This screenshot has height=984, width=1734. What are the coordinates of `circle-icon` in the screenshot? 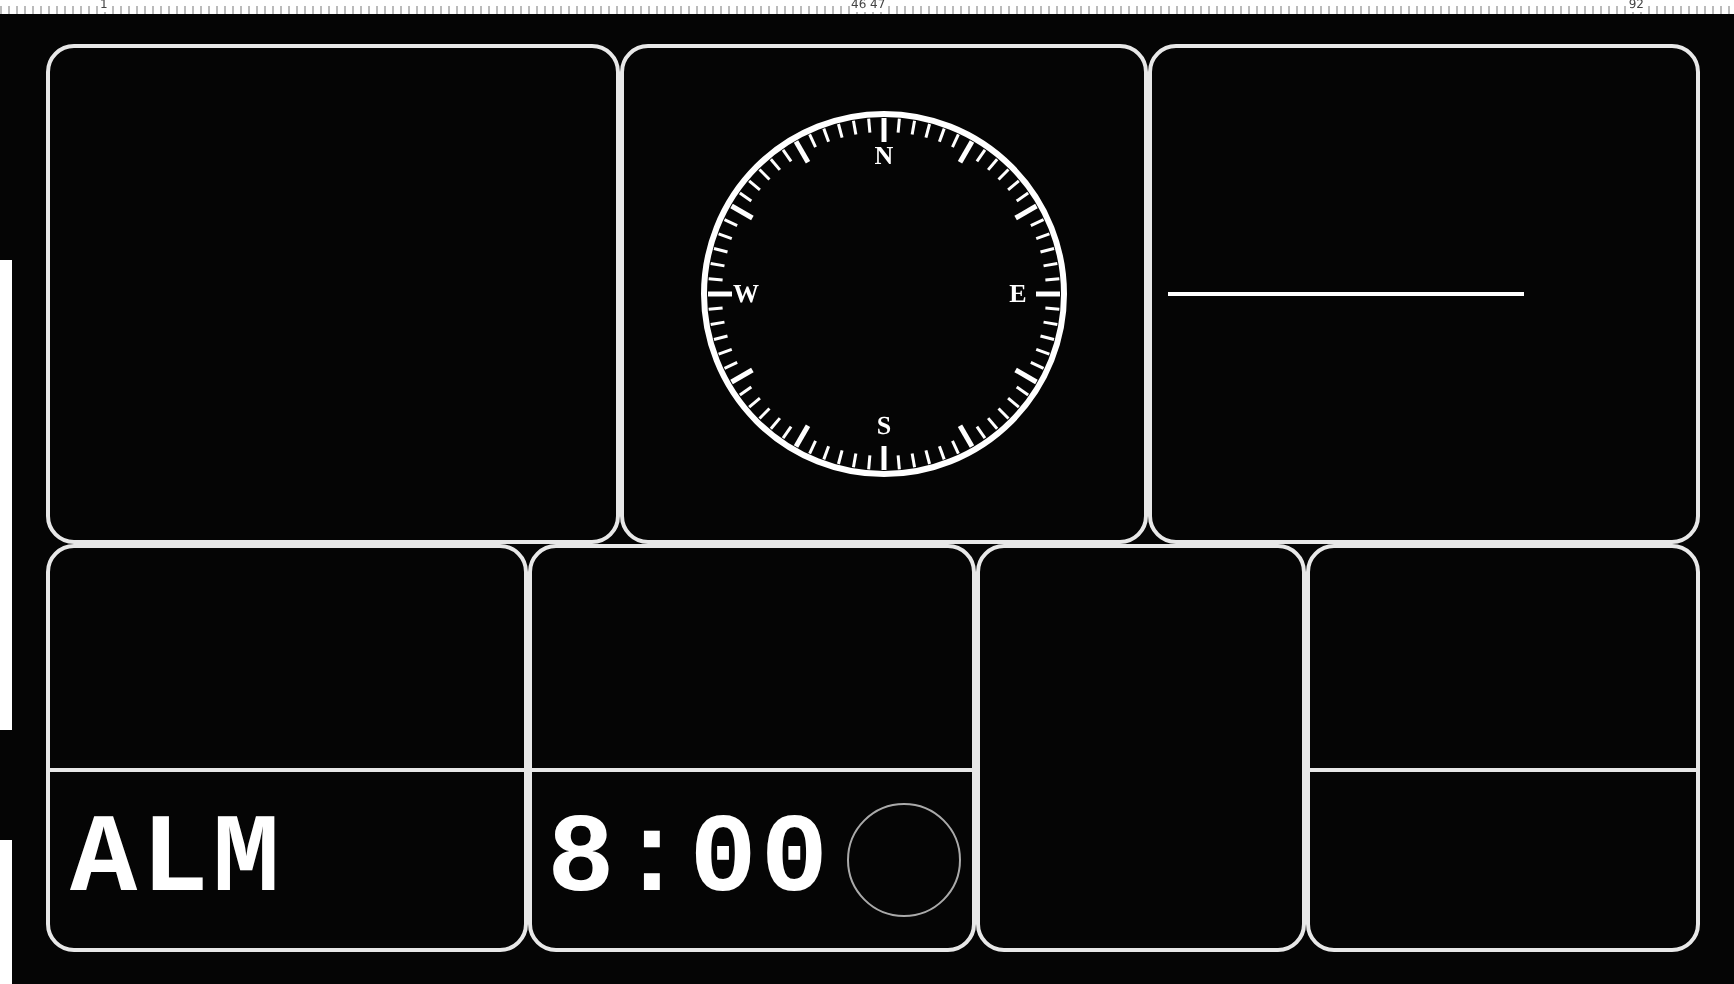 It's located at (904, 860).